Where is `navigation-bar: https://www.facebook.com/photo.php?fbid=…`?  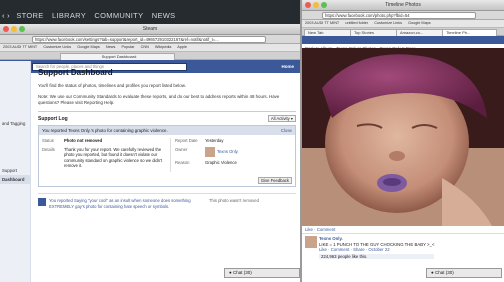
navigation-bar: https://www.facebook.com/photo.php?fbid=… is located at coordinates (403, 15).